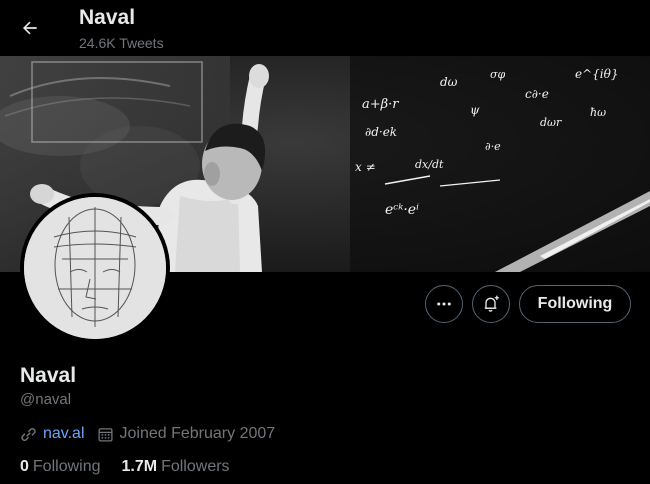  I want to click on link-icon, so click(28, 434).